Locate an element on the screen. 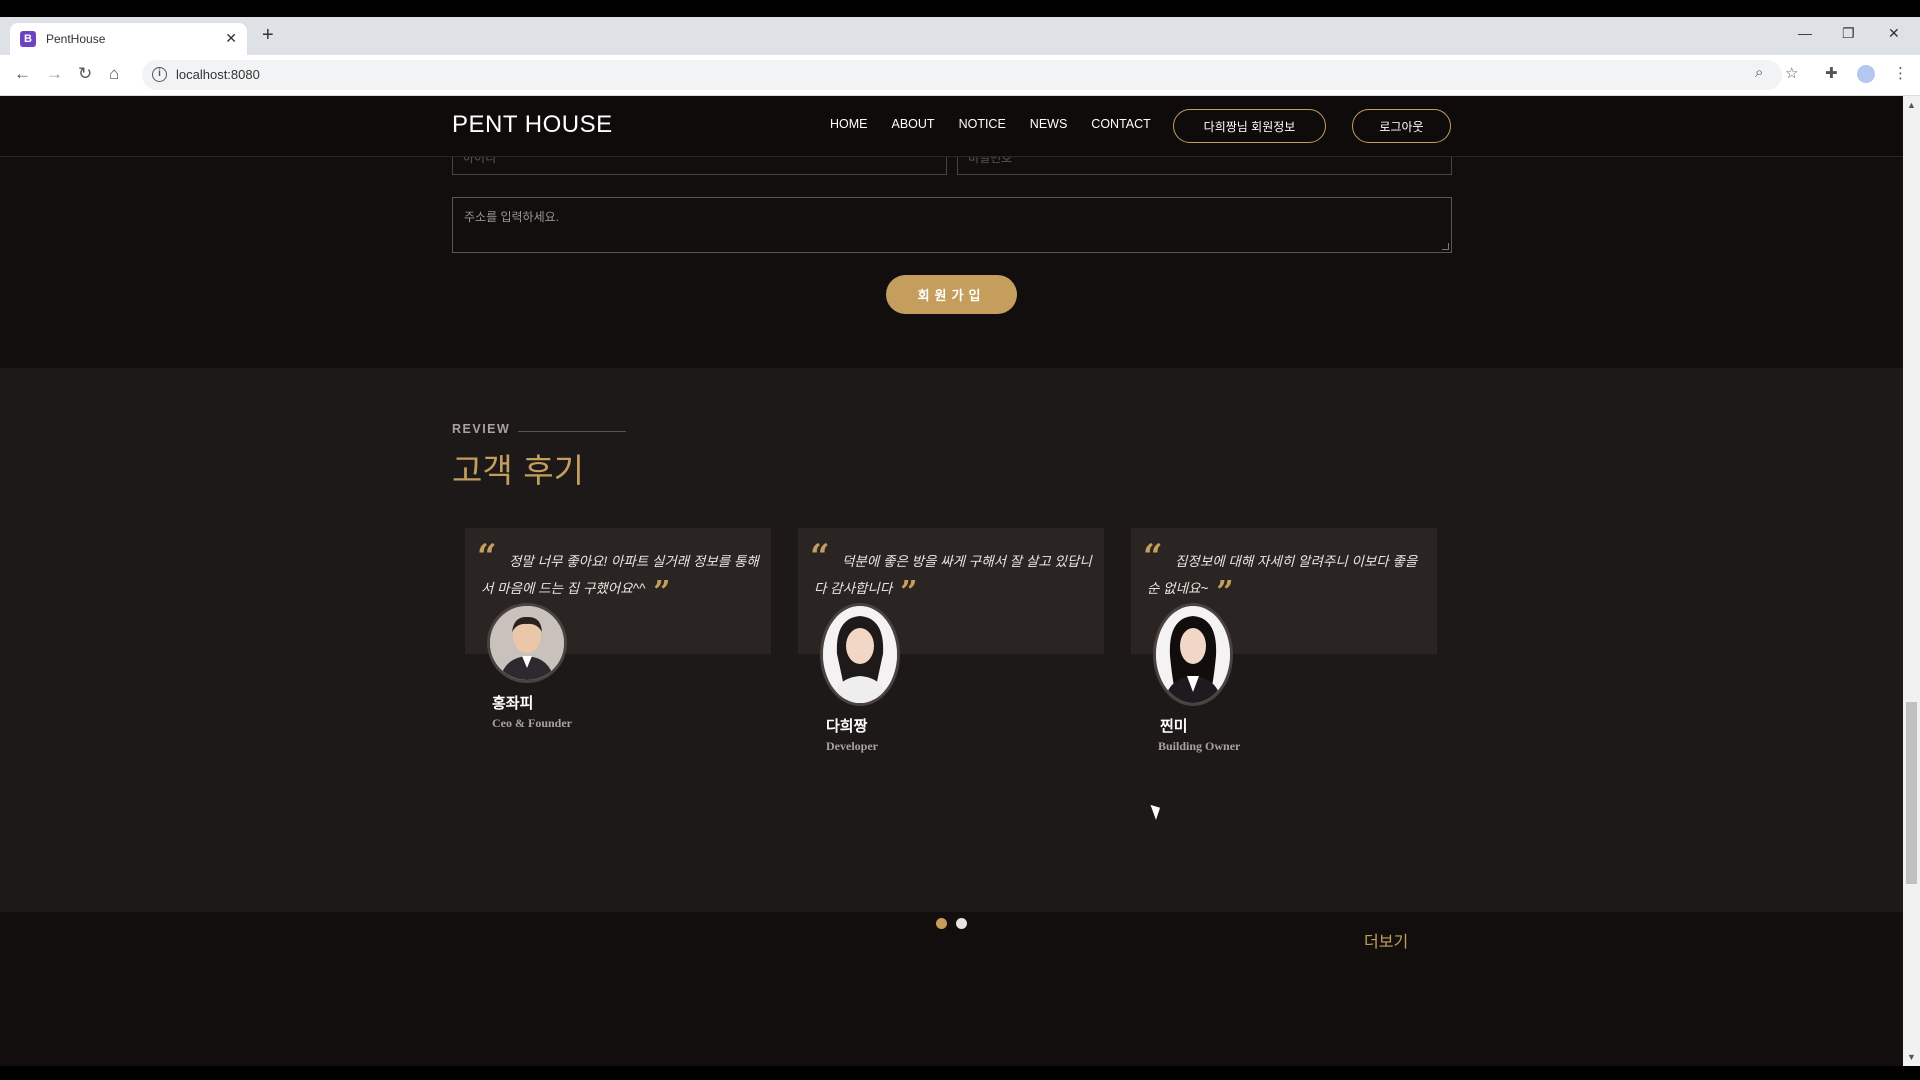 The width and height of the screenshot is (1920, 1080). address-textarea: 주소를 입력하세요. is located at coordinates (952, 225).